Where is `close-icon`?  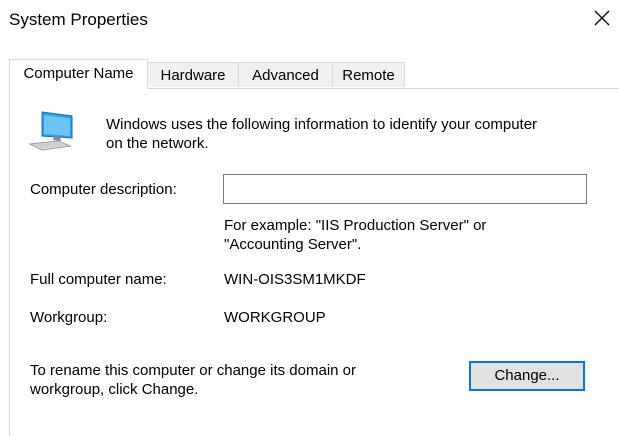 close-icon is located at coordinates (602, 18).